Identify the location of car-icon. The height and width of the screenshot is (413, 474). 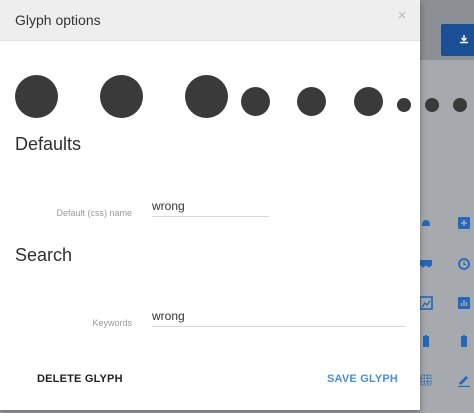
(426, 263).